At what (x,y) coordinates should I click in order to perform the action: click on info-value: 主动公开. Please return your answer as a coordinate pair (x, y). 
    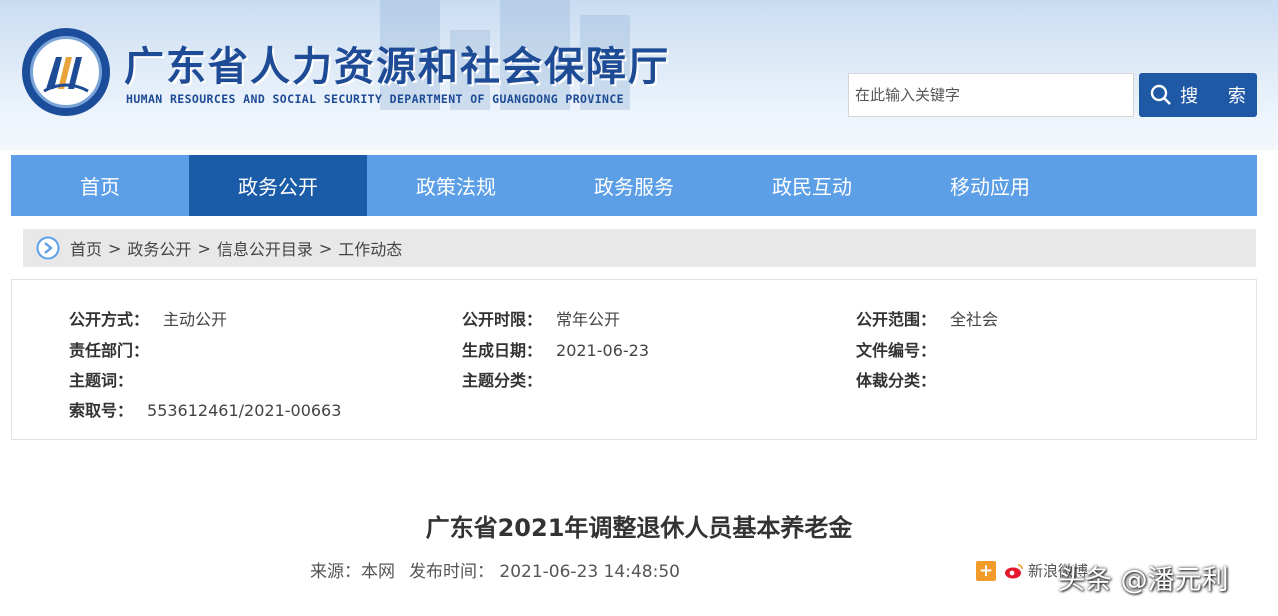
    Looking at the image, I should click on (195, 319).